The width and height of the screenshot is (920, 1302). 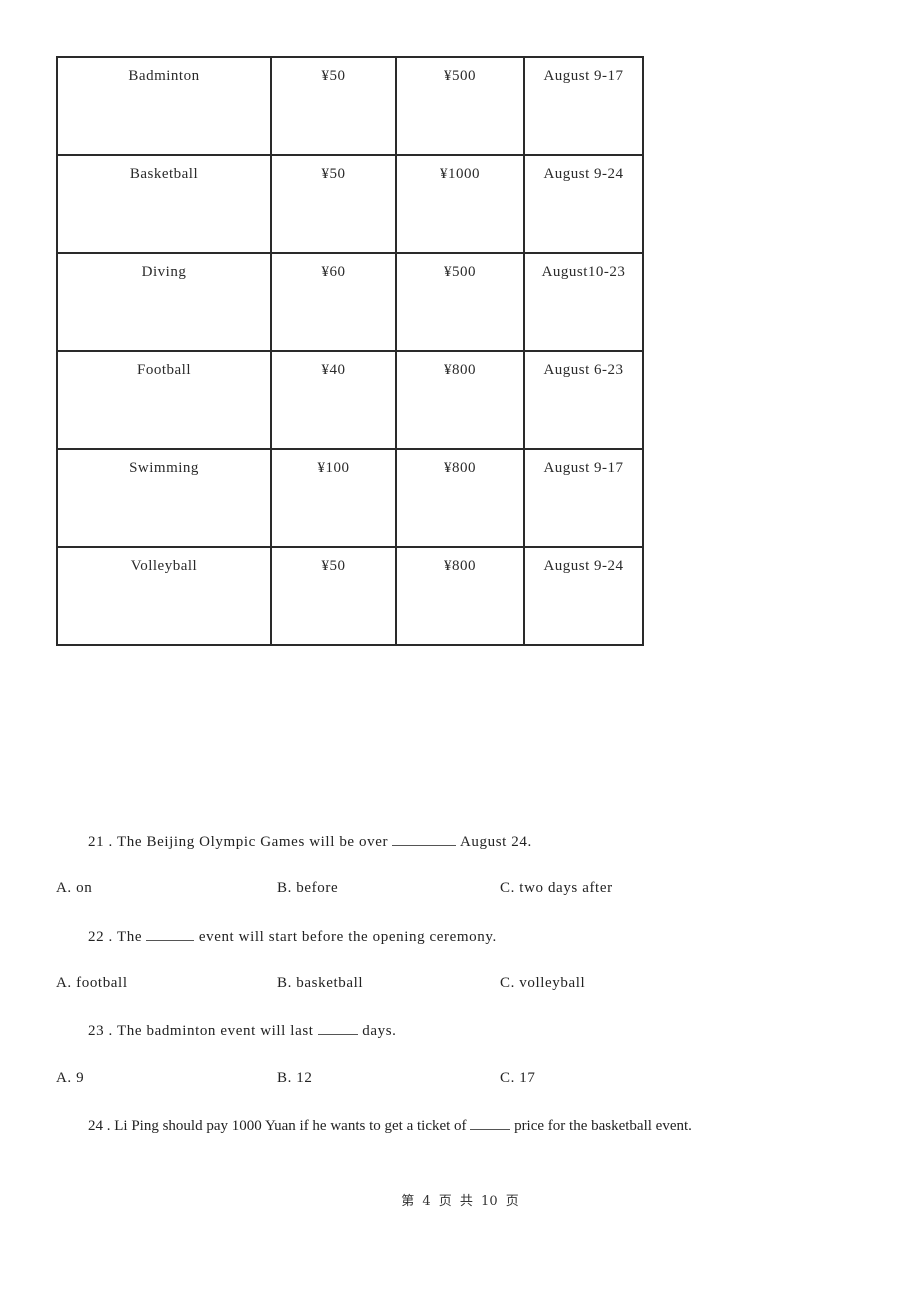 I want to click on table-row: Football ¥40 ¥800 August 6-23, so click(x=350, y=400).